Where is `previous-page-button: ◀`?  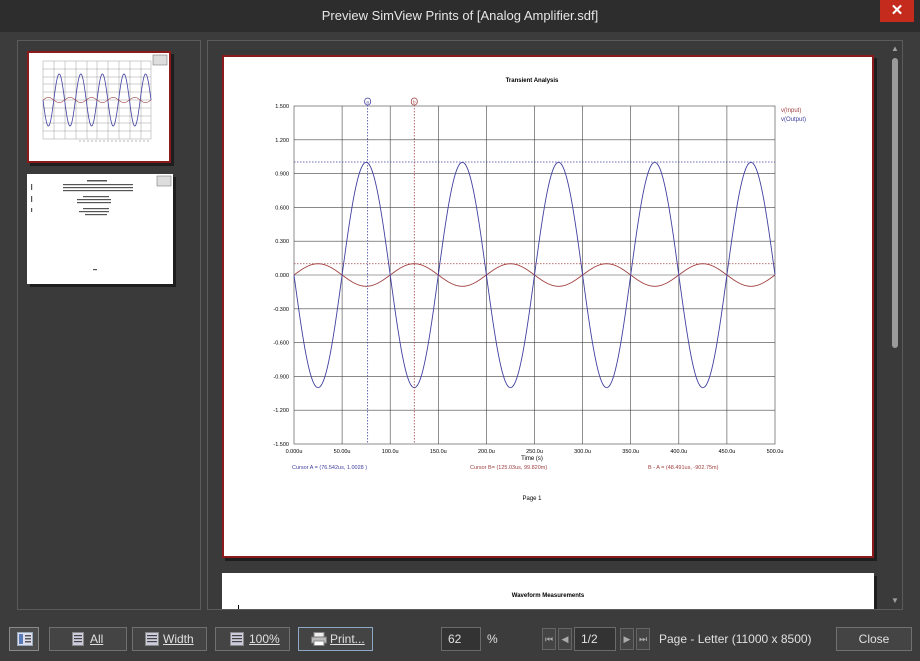 previous-page-button: ◀ is located at coordinates (565, 639).